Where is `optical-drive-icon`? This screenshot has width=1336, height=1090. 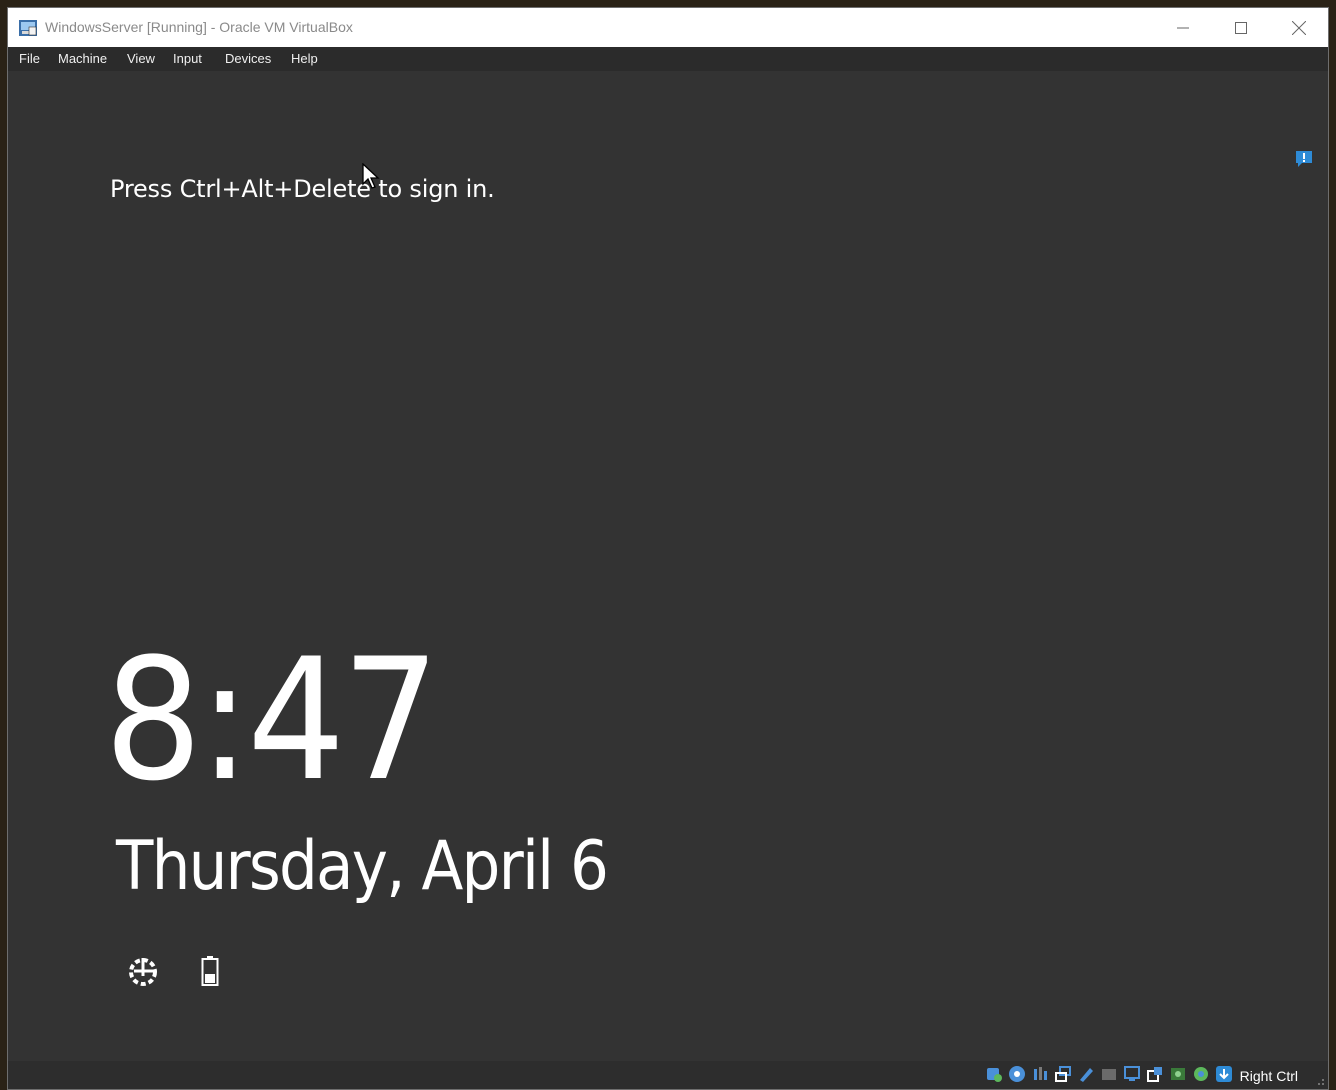 optical-drive-icon is located at coordinates (1017, 1074).